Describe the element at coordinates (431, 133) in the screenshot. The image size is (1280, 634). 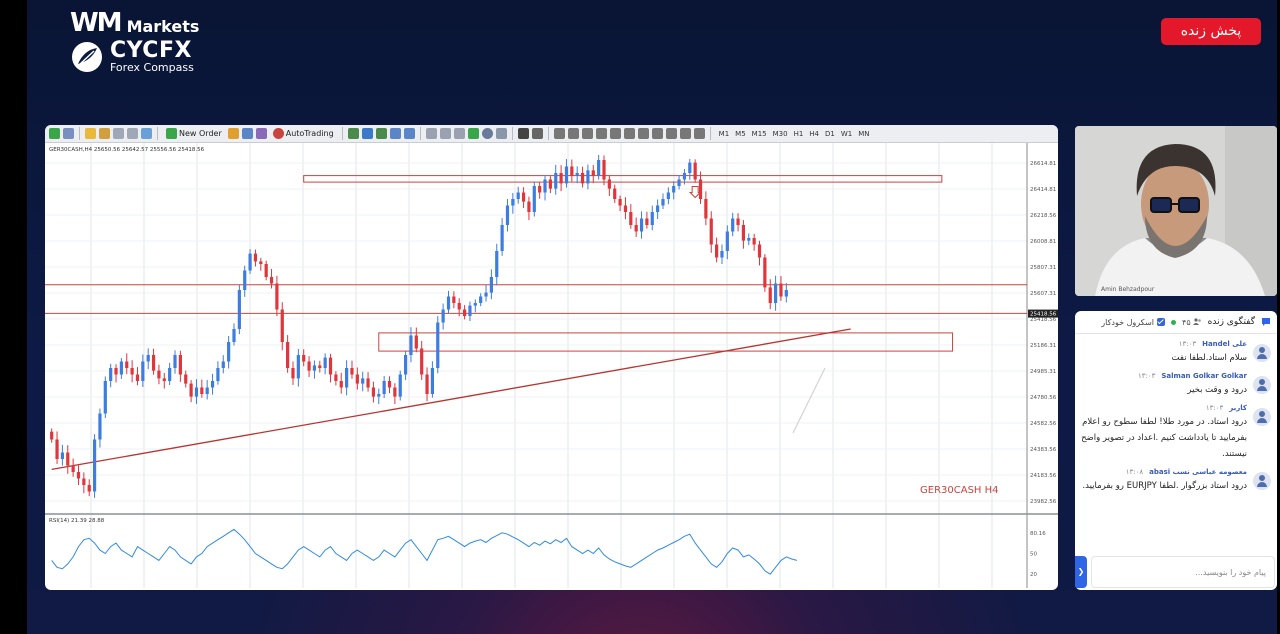
I see `tile-icon` at that location.